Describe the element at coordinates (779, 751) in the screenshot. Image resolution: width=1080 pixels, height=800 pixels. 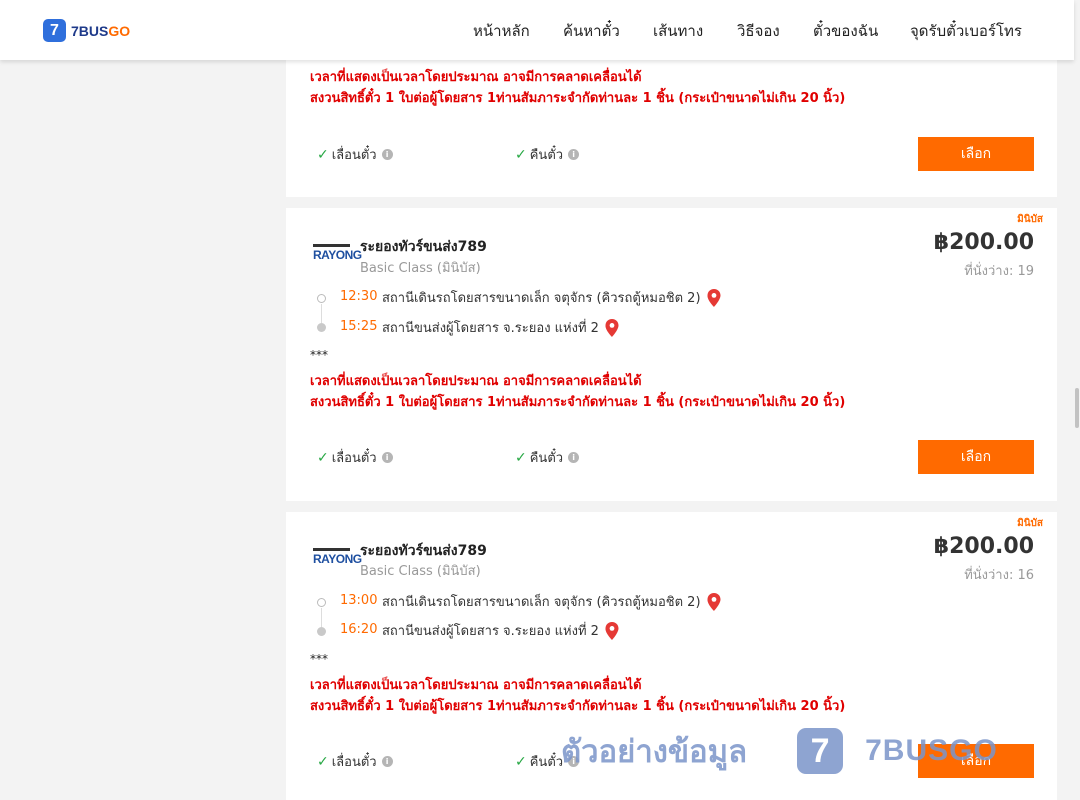
I see `sample-data-watermark: ตัวอย่างข้อมูล 7 7BUSGO` at that location.